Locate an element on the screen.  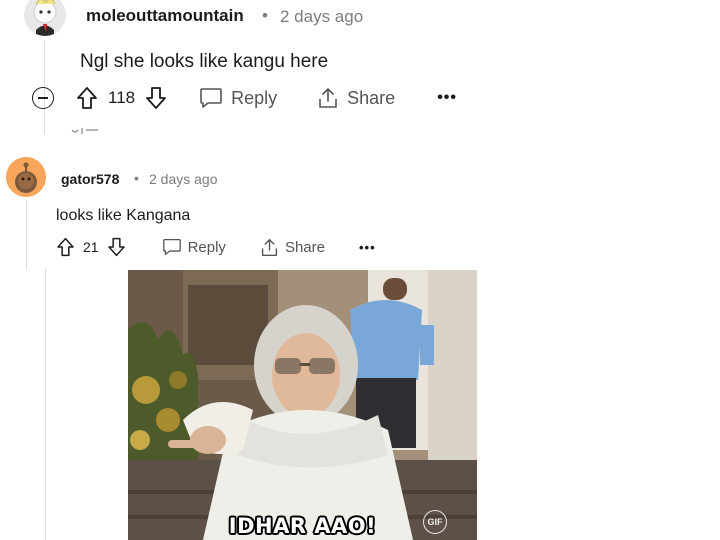
vote-count: 118 is located at coordinates (122, 97).